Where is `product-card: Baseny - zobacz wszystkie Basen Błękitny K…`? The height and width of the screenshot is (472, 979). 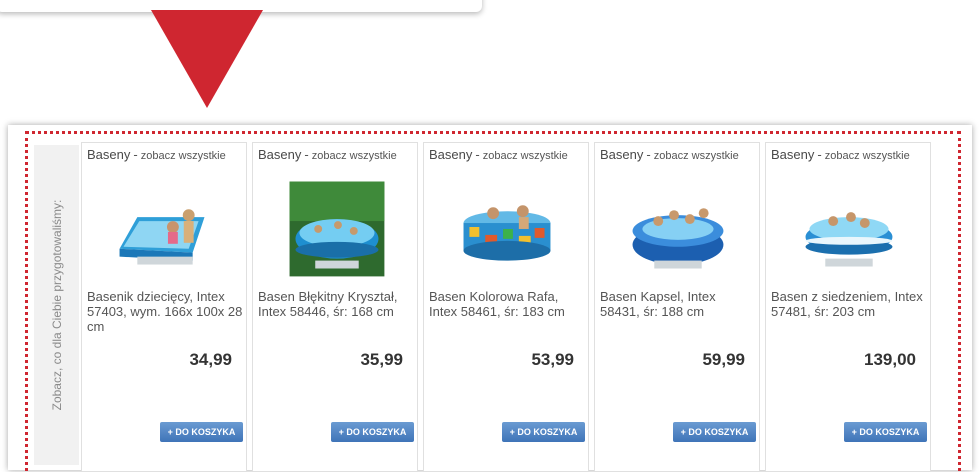
product-card: Baseny - zobacz wszystkie Basen Błękitny K… is located at coordinates (335, 307).